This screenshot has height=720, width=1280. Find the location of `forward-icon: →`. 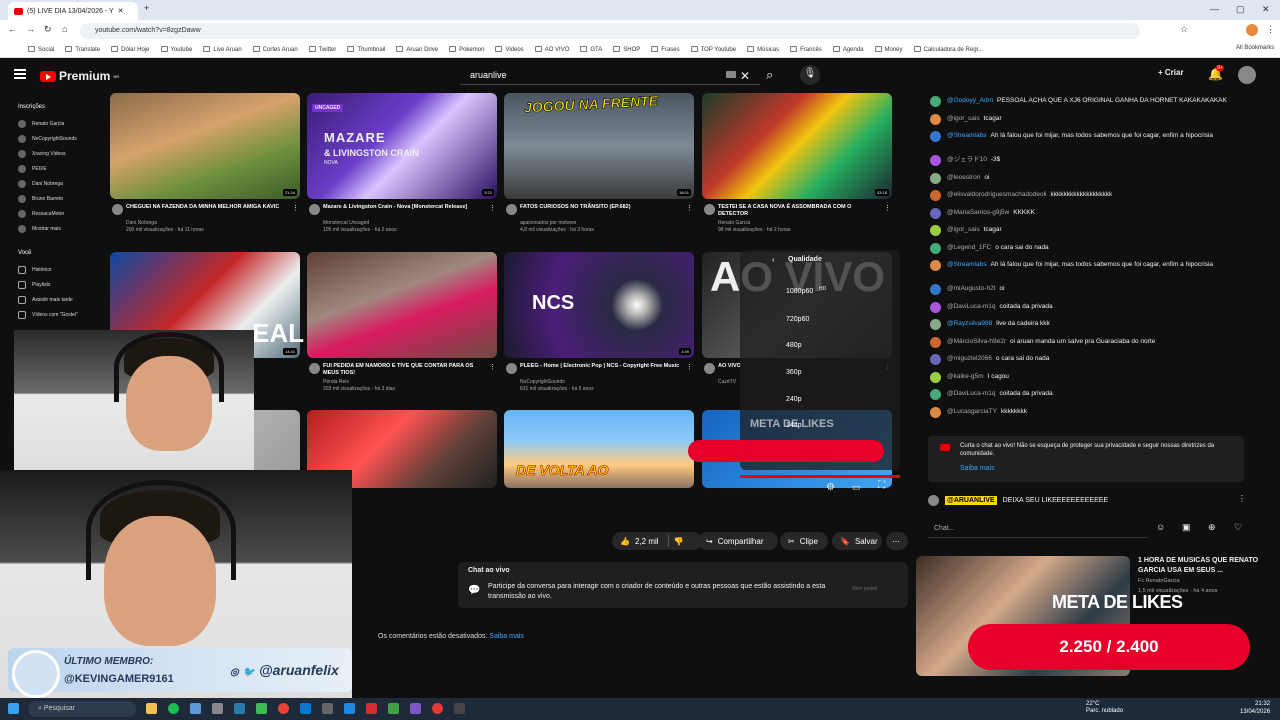

forward-icon: → is located at coordinates (30, 29).